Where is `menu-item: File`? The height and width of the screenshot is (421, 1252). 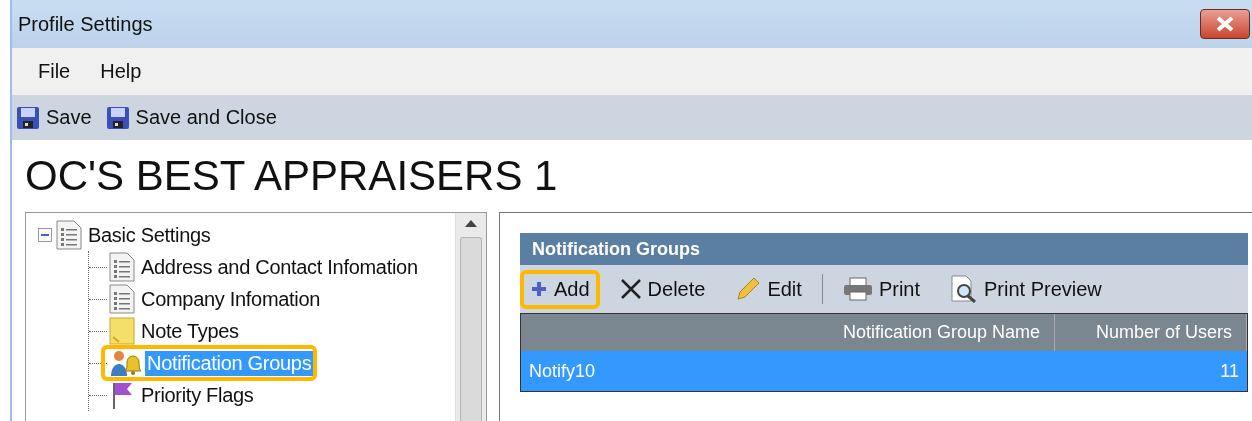
menu-item: File is located at coordinates (54, 71).